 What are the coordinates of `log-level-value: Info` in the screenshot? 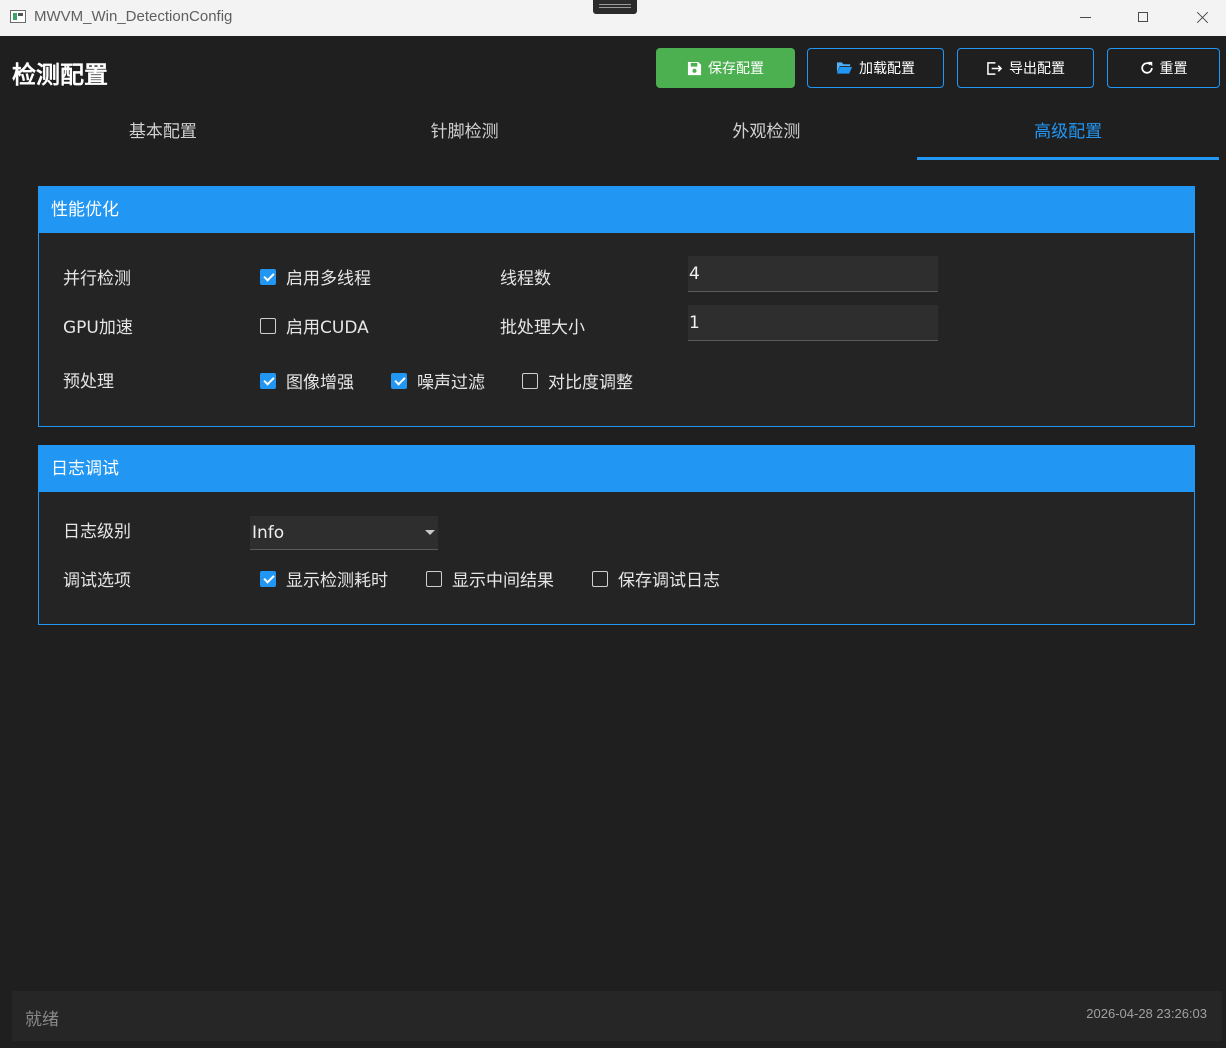 It's located at (268, 533).